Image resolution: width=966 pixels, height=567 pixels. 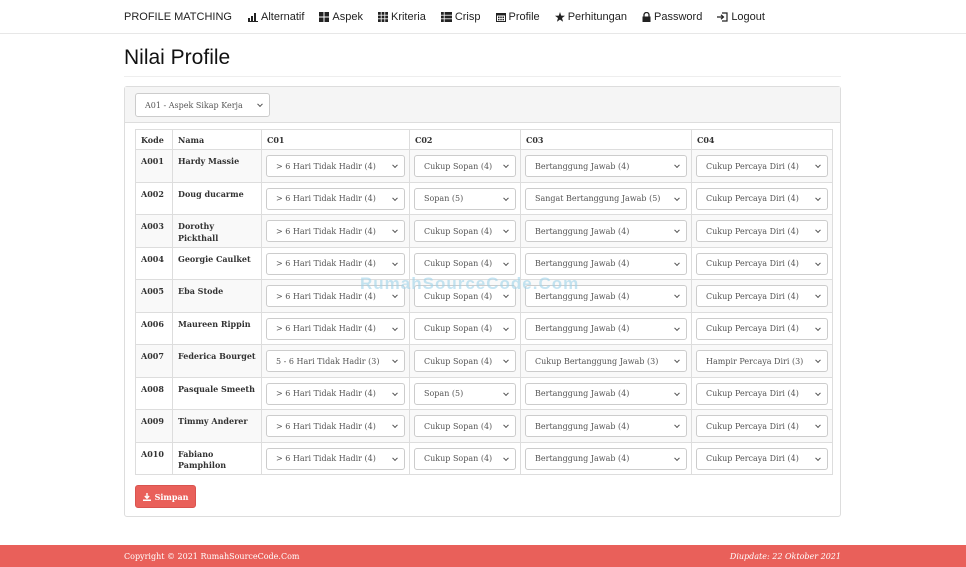 I want to click on c01-select: 5 - 6 Hari Tidak Hadir (3), so click(x=335, y=361).